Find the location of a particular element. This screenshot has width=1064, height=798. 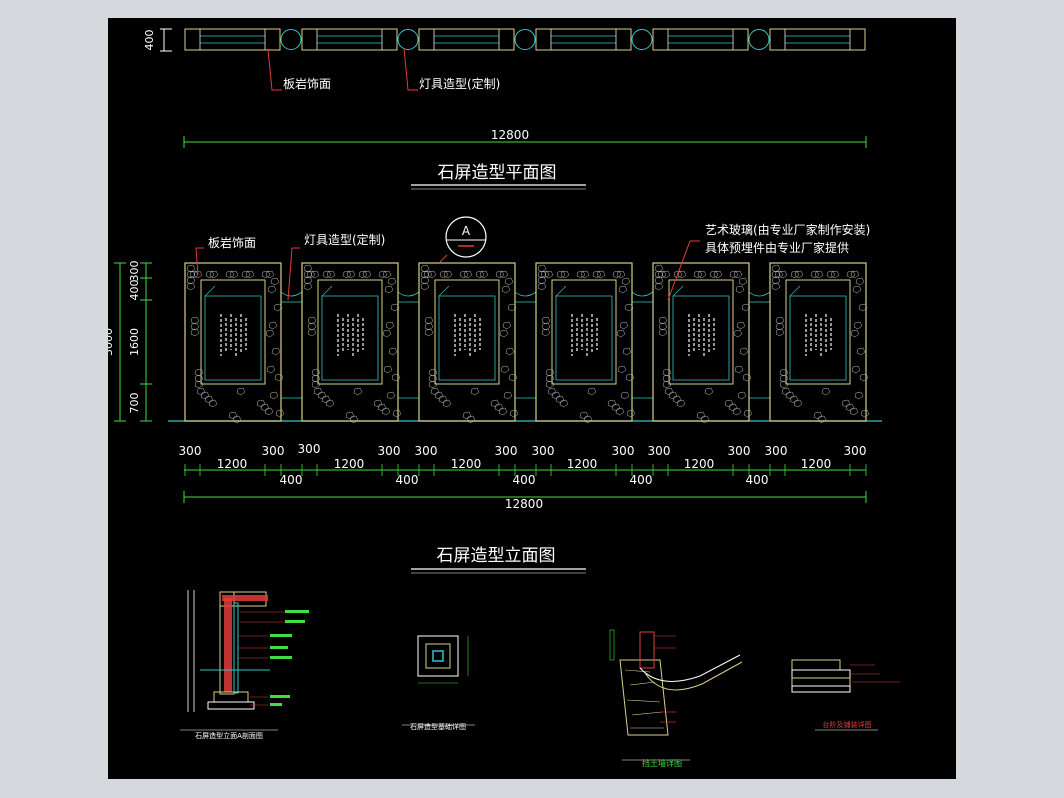

v-dim-1600: 1600 is located at coordinates (134, 342).